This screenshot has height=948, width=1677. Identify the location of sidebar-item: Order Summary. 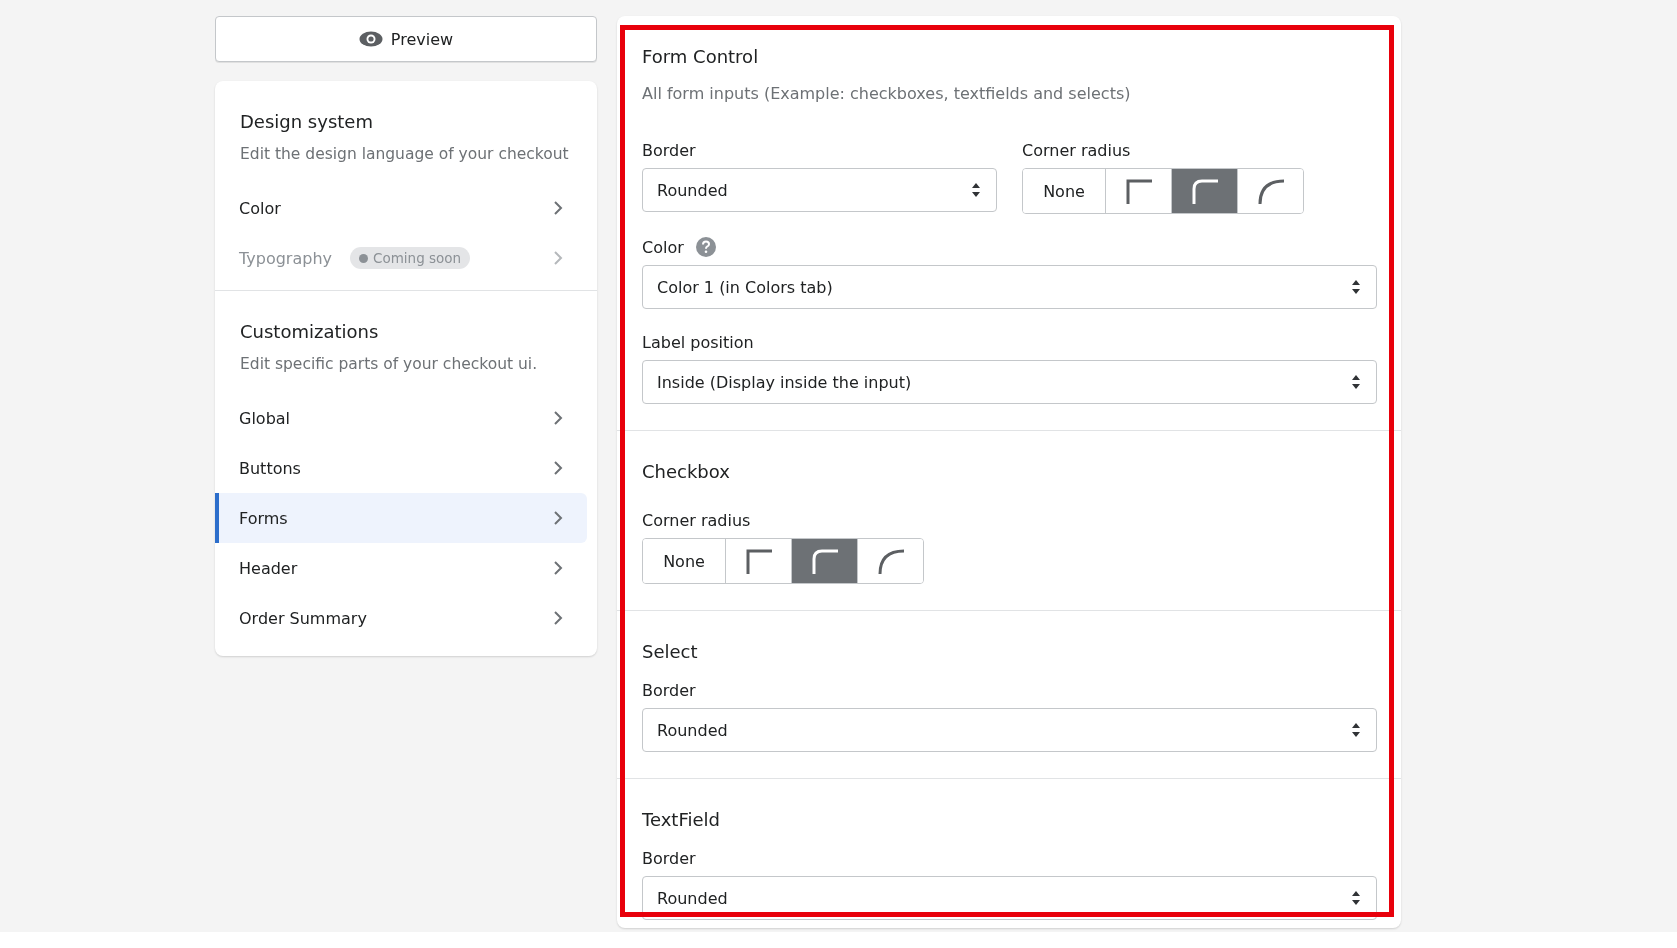
(401, 618).